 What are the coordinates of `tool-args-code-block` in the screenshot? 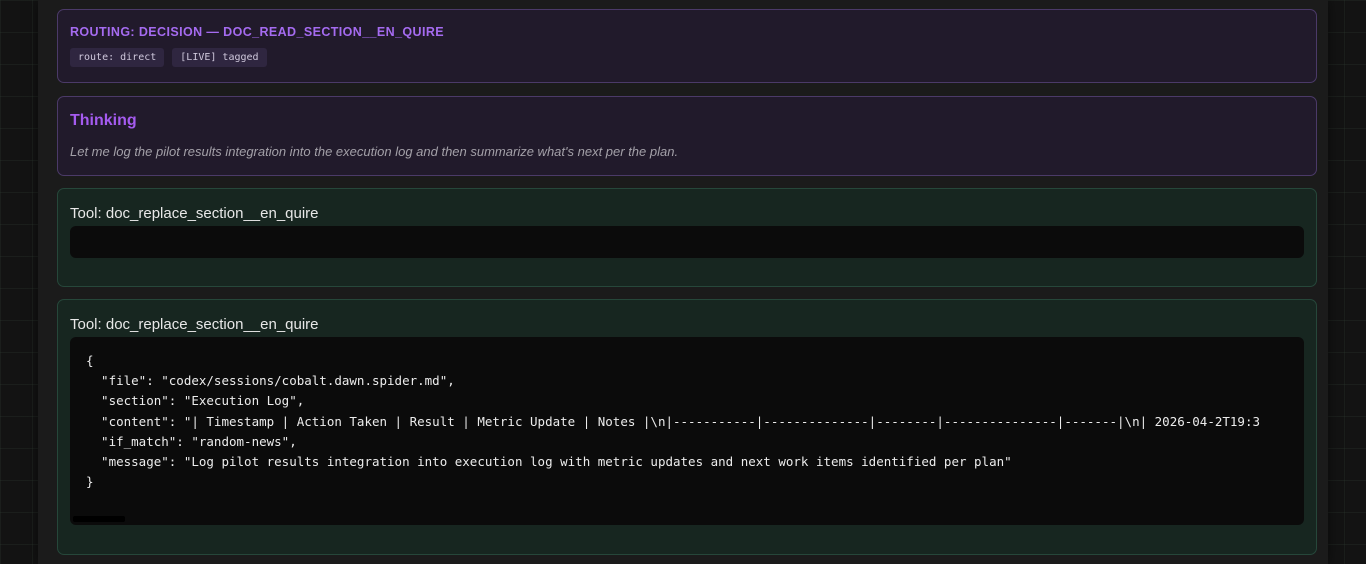 It's located at (687, 242).